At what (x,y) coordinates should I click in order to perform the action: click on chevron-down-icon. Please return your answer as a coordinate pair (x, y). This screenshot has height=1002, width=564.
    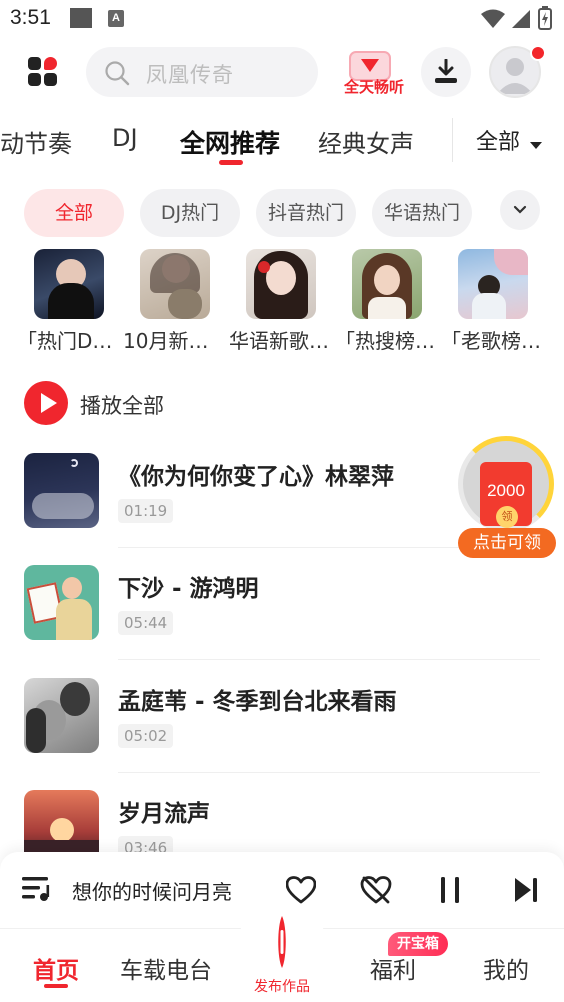
    Looking at the image, I should click on (520, 209).